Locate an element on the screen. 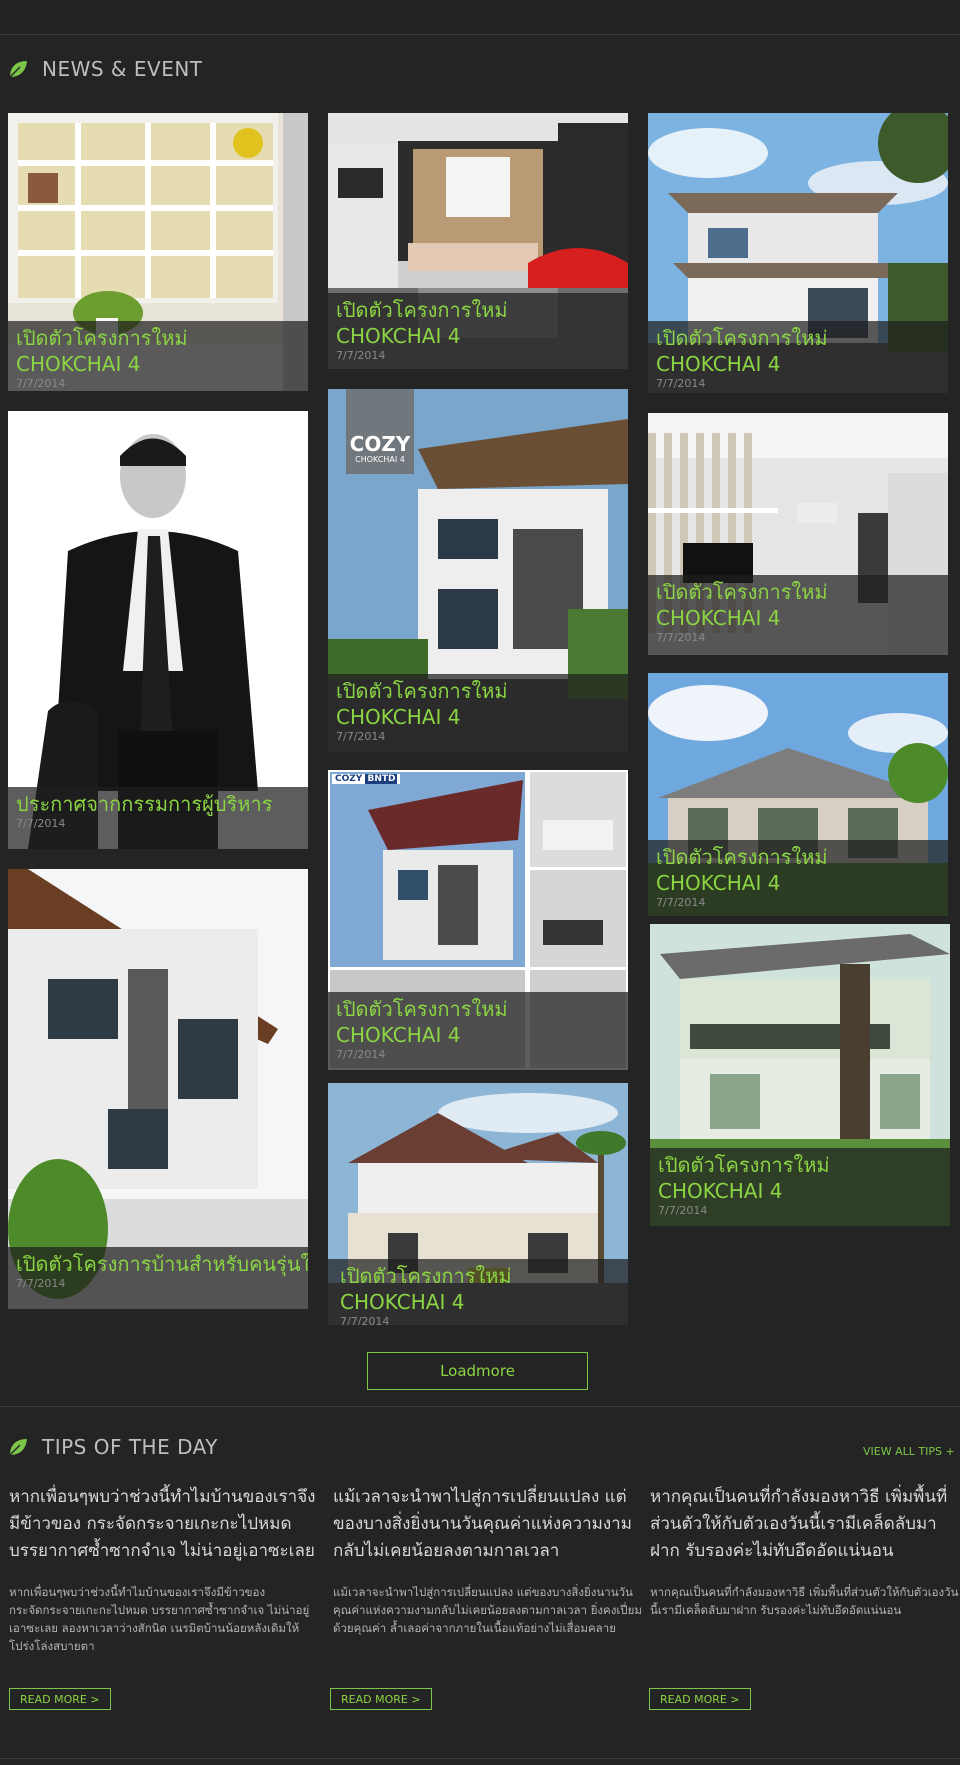  section-divider is located at coordinates (480, 1406).